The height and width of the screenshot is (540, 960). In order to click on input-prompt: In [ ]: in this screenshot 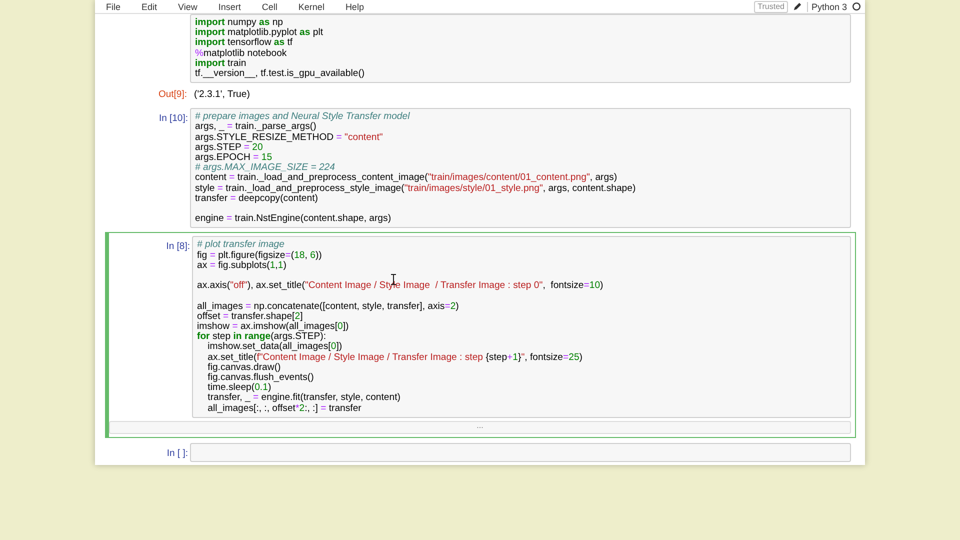, I will do `click(177, 453)`.